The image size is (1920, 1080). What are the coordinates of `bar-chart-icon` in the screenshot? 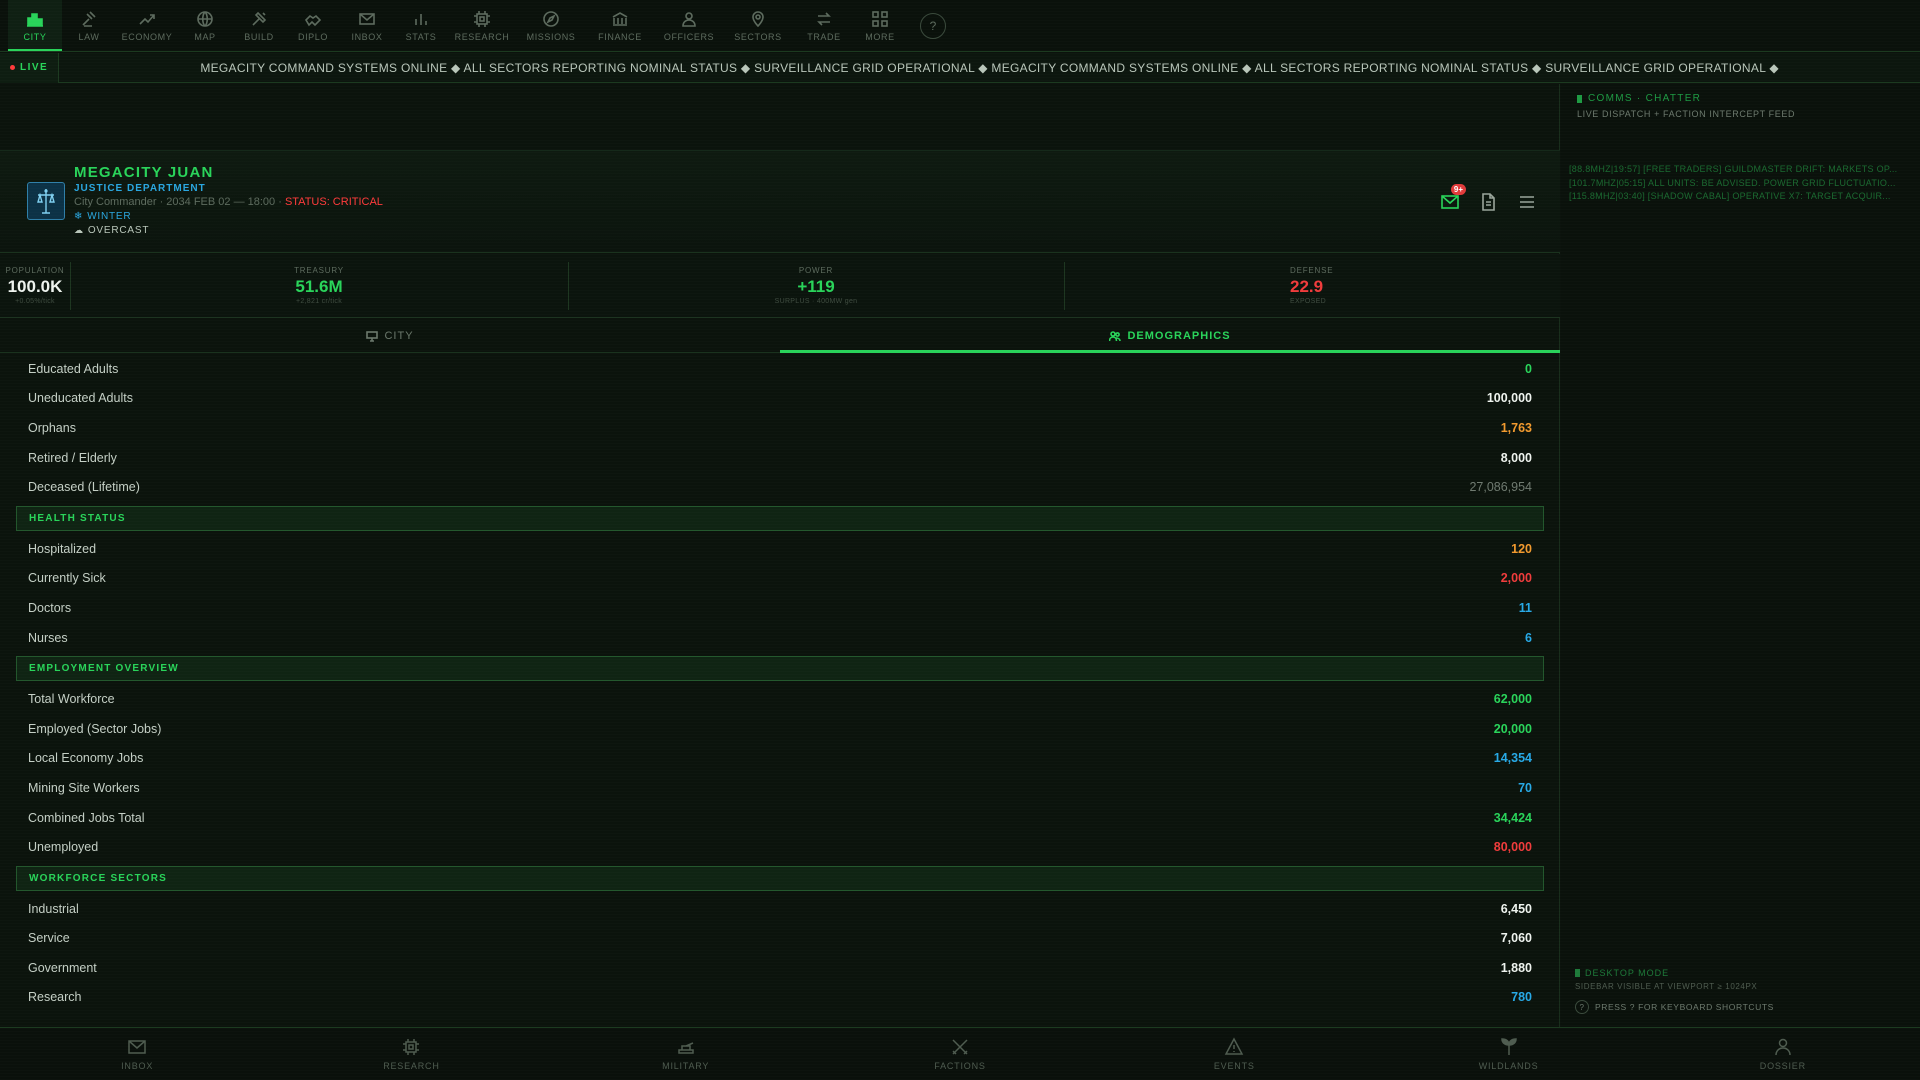 It's located at (421, 19).